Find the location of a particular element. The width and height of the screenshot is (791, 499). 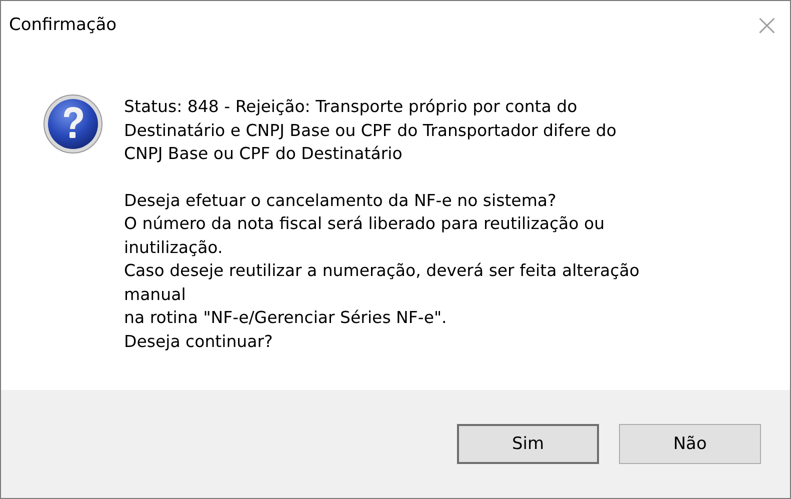

message-line: Status: 848 - Rejeição: Transporte próprio por conta do is located at coordinates (351, 107).